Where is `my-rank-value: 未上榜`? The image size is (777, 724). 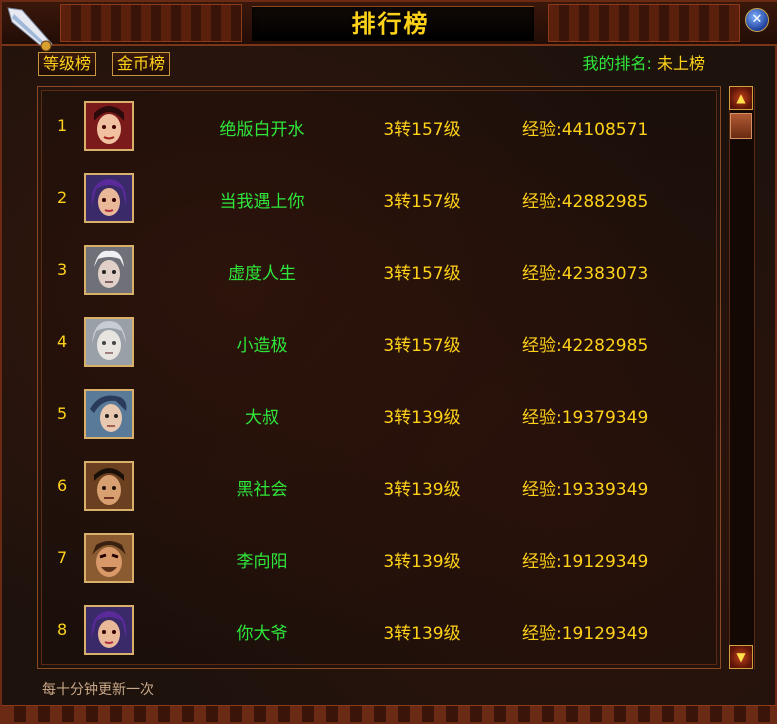
my-rank-value: 未上榜 is located at coordinates (680, 63).